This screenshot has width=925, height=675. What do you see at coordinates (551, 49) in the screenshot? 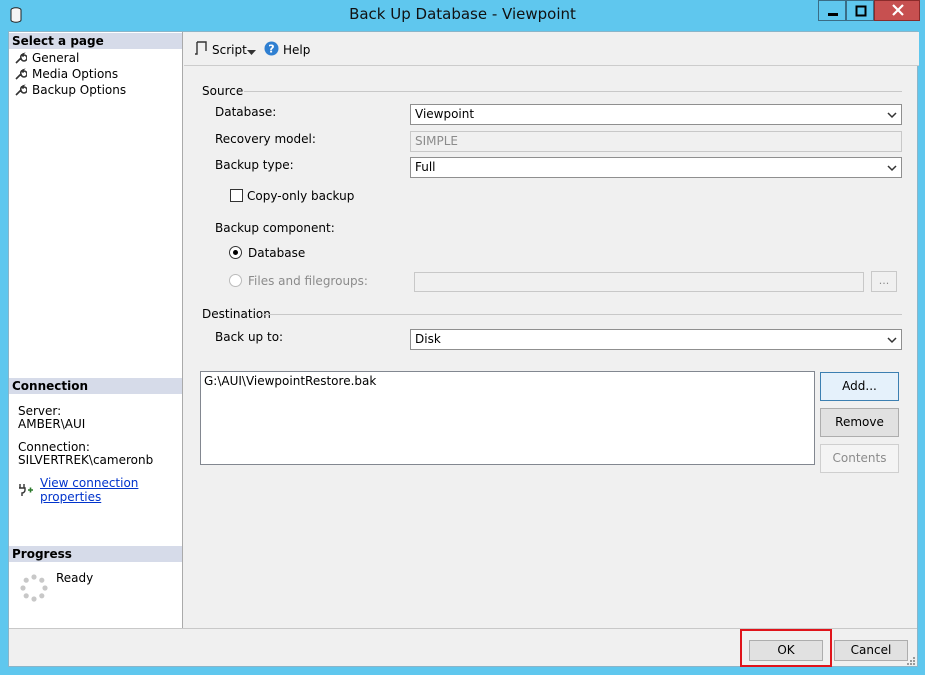
I see `toolbar: Script ? Help` at bounding box center [551, 49].